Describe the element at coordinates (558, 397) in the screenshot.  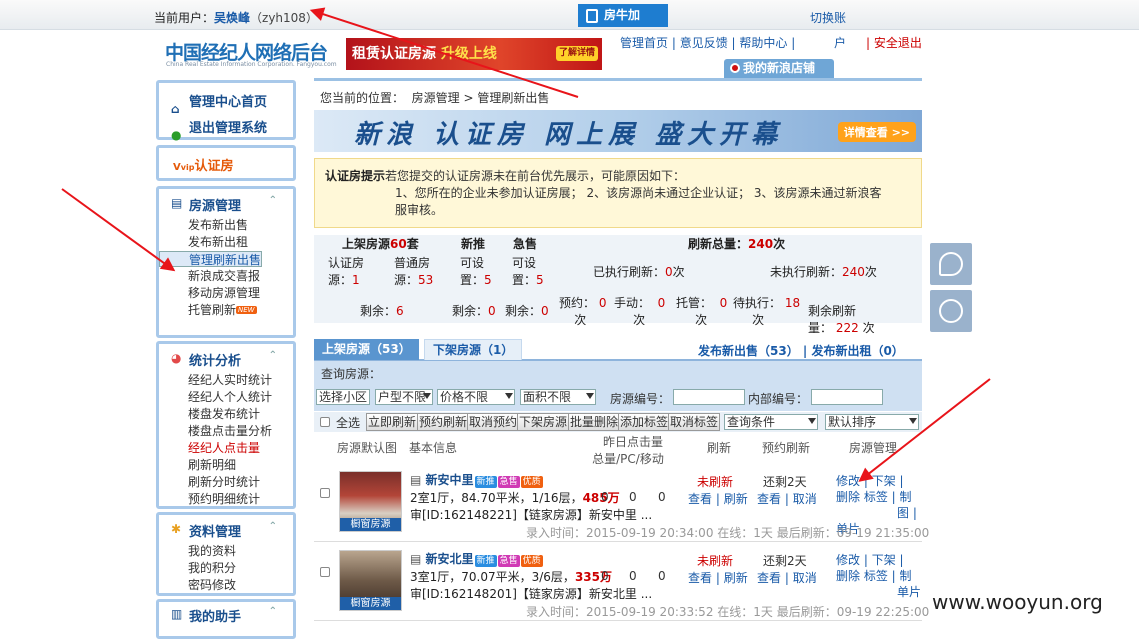
I see `area-select: 面积不限` at that location.